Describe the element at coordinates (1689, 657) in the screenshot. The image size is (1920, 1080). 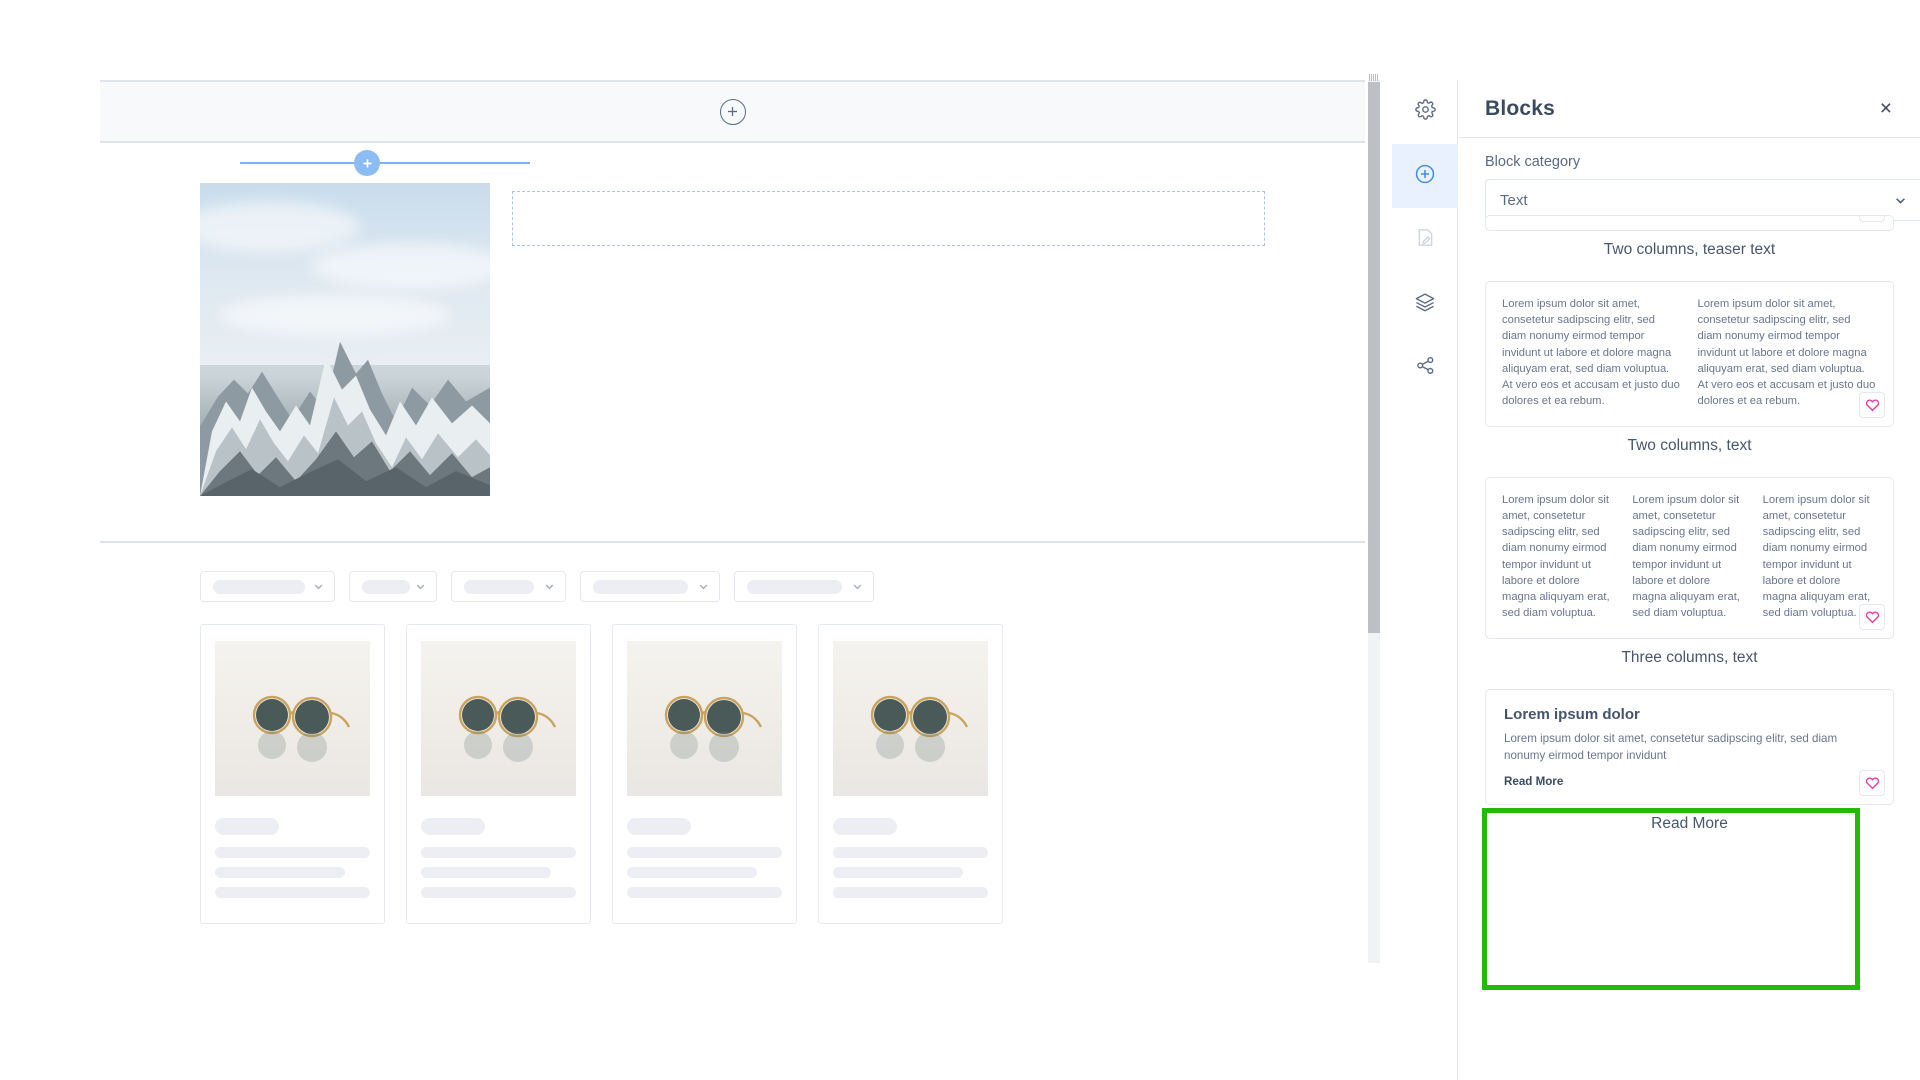
I see `block-caption: Three columns, text` at that location.